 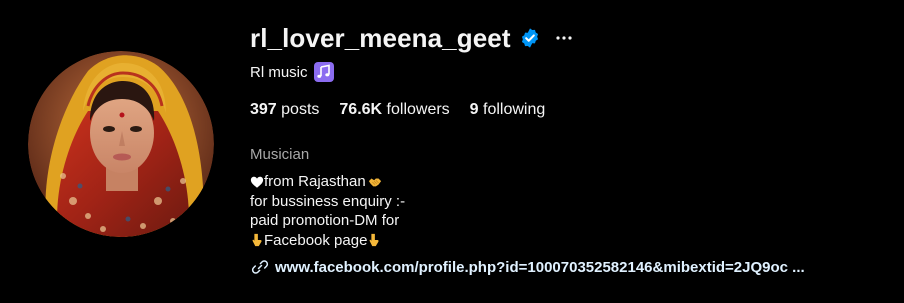 I want to click on followers-stat: 76.6K followers, so click(x=394, y=110).